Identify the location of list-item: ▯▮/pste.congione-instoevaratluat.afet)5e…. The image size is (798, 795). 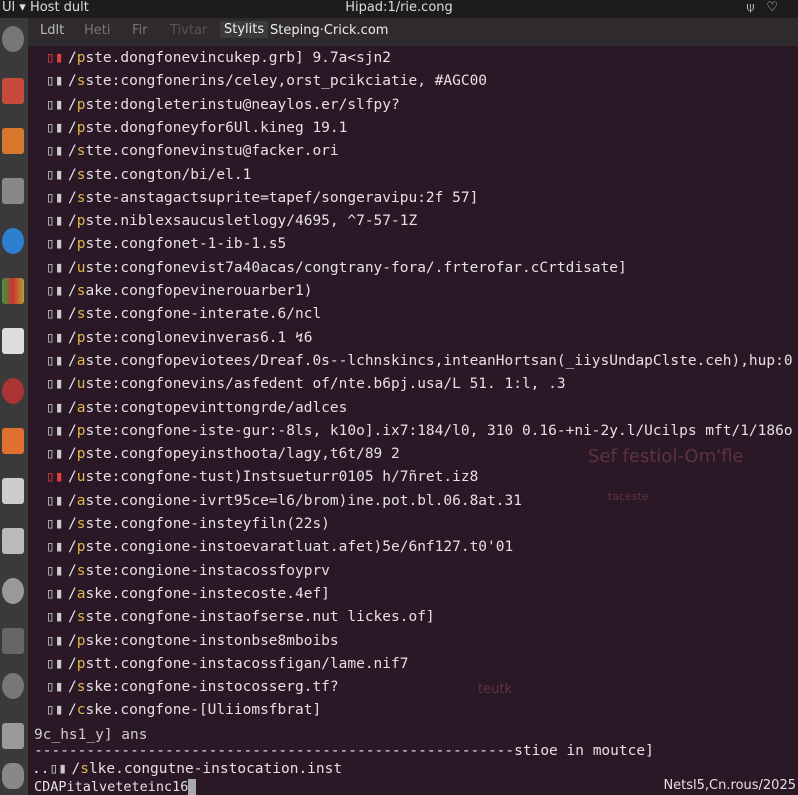
(280, 547).